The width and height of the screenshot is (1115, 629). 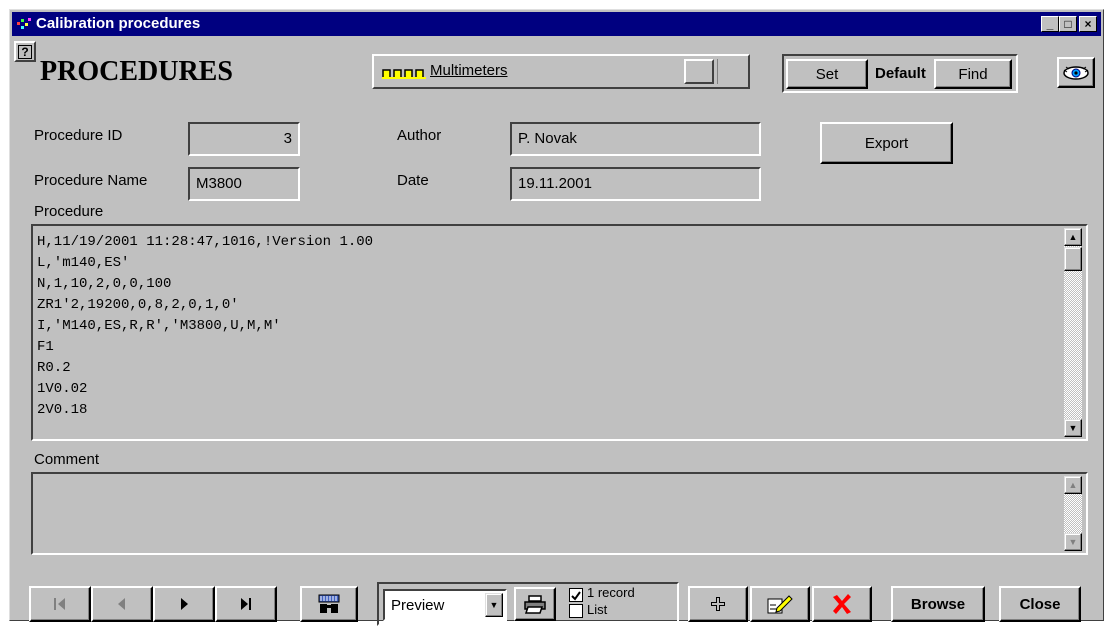 I want to click on procedure-line: L,'m140,ES', so click(x=83, y=263).